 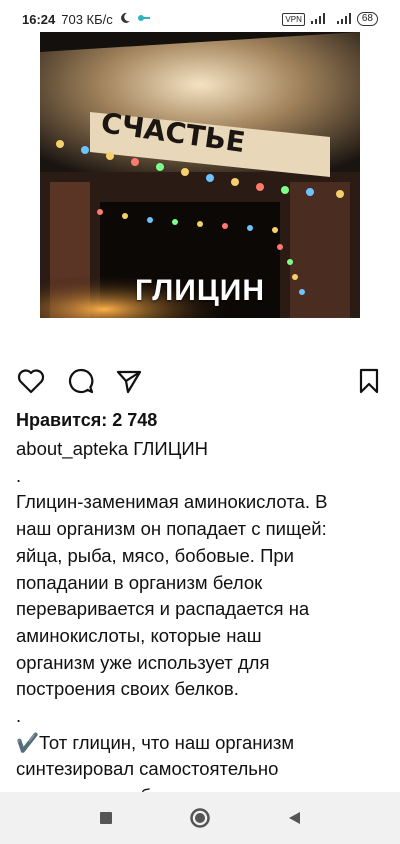 What do you see at coordinates (147, 769) in the screenshot?
I see `caption-line: синтезировал самостоятельно` at bounding box center [147, 769].